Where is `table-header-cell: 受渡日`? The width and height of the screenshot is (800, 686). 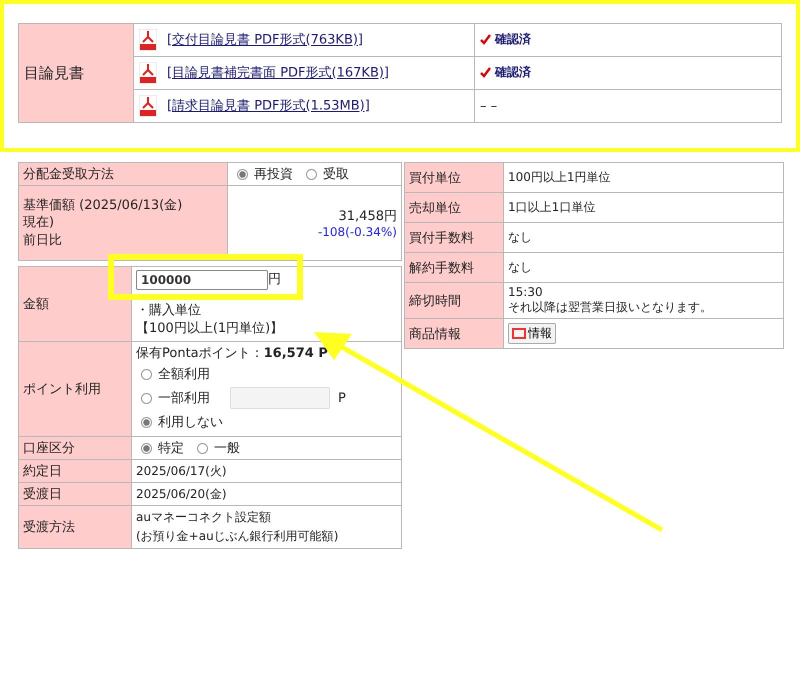 table-header-cell: 受渡日 is located at coordinates (75, 494).